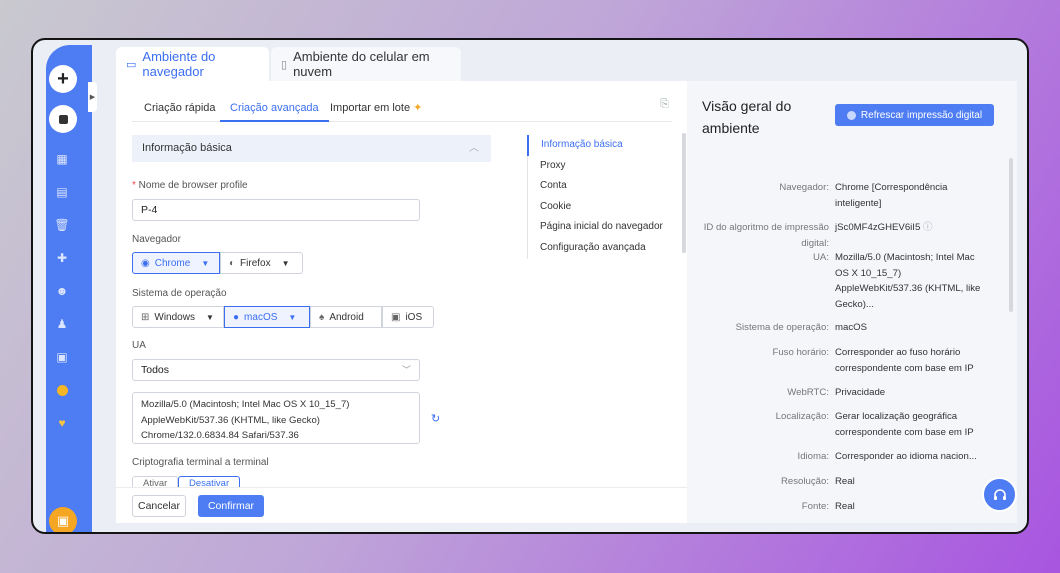 Image resolution: width=1060 pixels, height=573 pixels. I want to click on option-label: Android, so click(346, 317).